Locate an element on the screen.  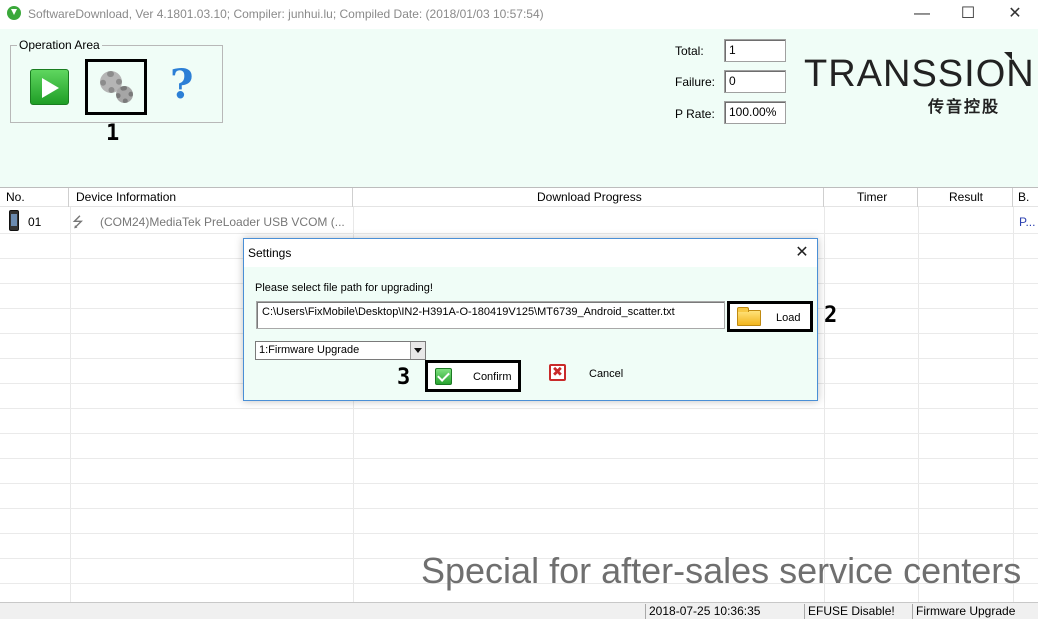
column-b: B. is located at coordinates (1023, 197).